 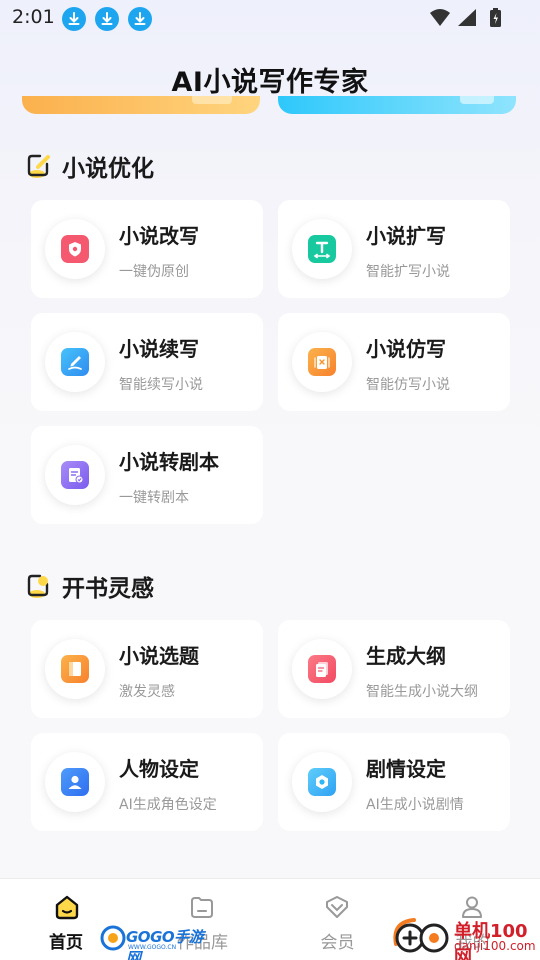 I want to click on card-novel-topic: 小说选题 激发灵感, so click(x=147, y=669).